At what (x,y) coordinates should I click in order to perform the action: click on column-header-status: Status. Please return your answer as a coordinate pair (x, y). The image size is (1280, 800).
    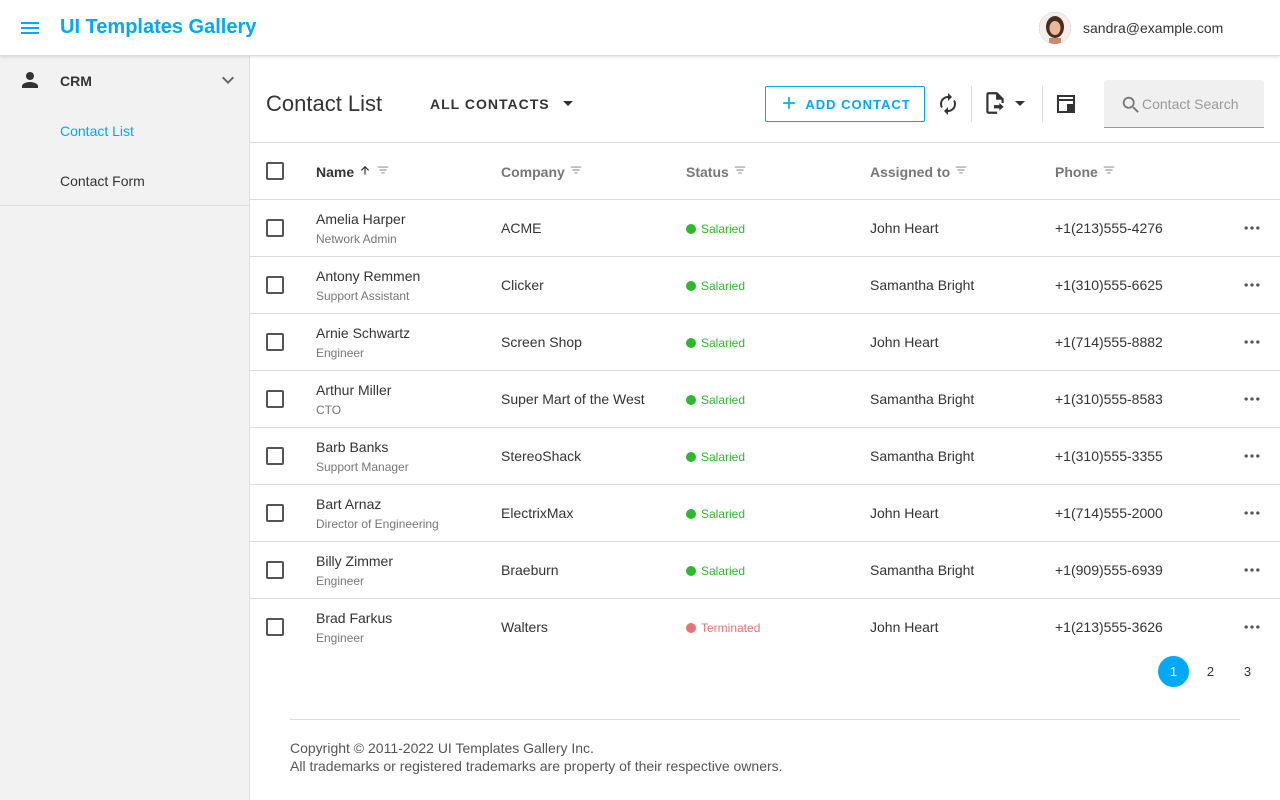
    Looking at the image, I should click on (716, 171).